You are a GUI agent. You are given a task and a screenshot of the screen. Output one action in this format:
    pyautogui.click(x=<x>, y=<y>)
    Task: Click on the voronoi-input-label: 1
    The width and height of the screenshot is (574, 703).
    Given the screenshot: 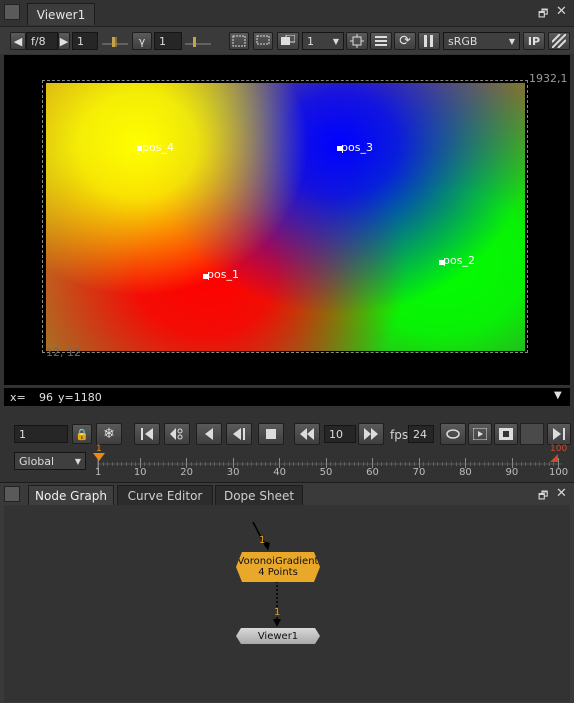 What is the action you would take?
    pyautogui.click(x=262, y=540)
    